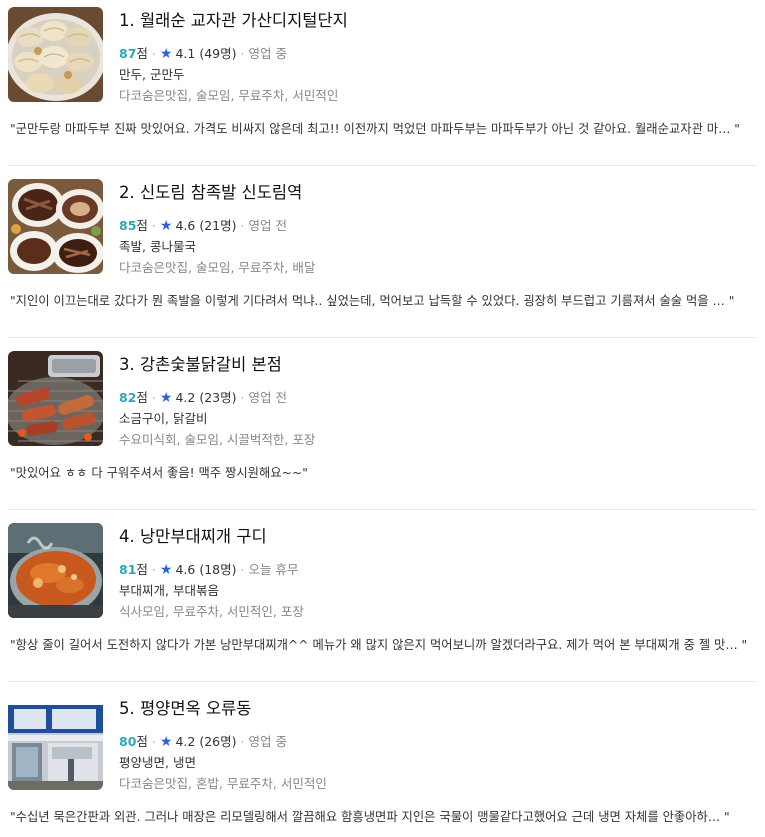 The image size is (765, 837). I want to click on restaurant-tags: 다코숨은맛집, 술모임, 무료주차, 서민적인, so click(229, 95).